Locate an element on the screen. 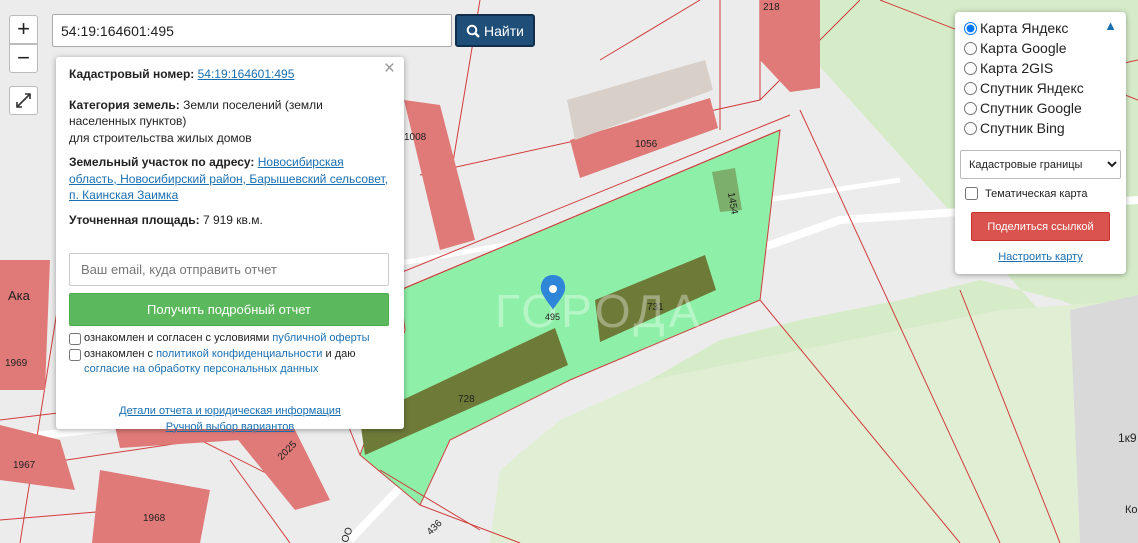  overlay-select: Кадастровые границы is located at coordinates (1040, 164).